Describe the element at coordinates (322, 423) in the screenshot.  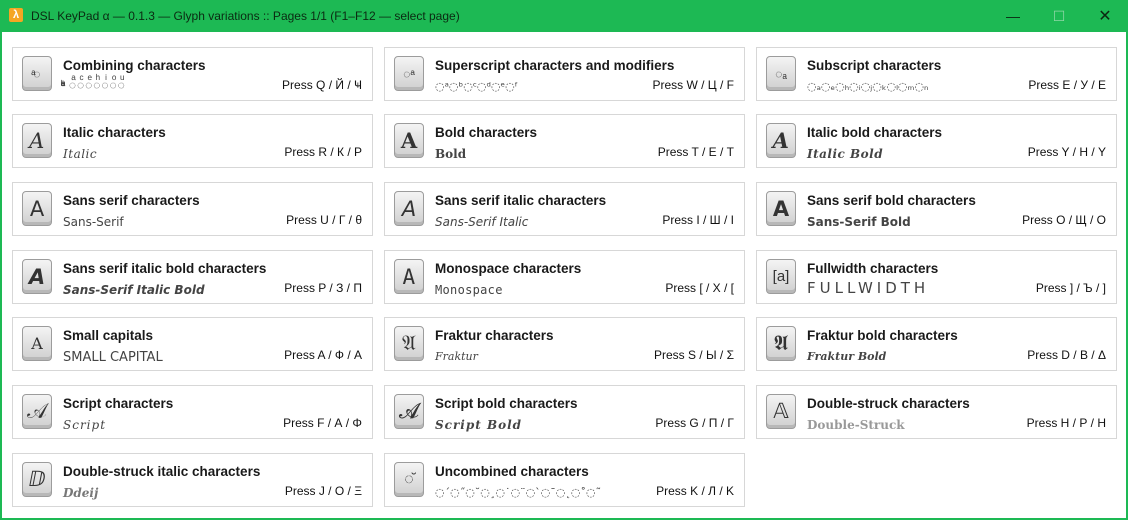
I see `card-shortcut: Press F / А / Φ` at that location.